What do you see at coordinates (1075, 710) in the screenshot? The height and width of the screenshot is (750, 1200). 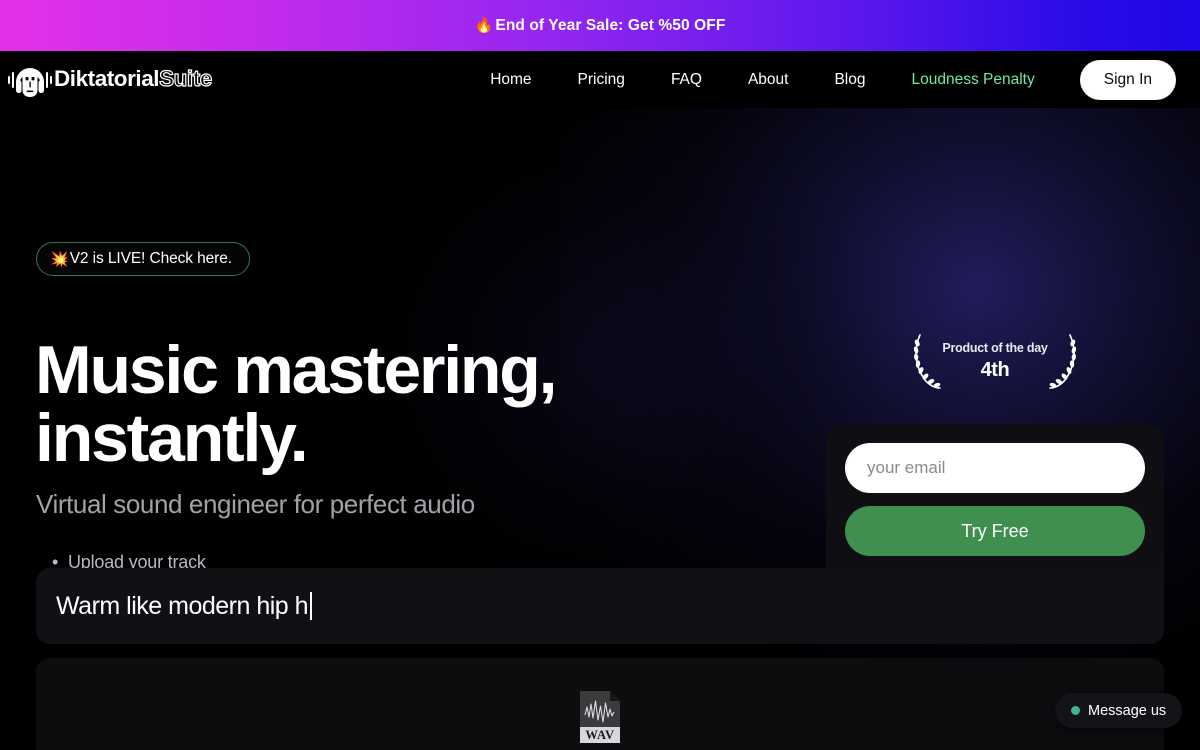 I see `online-dot-icon` at bounding box center [1075, 710].